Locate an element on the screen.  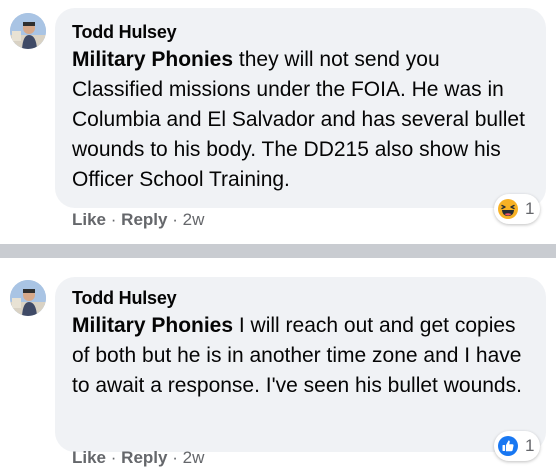
haha-icon is located at coordinates (508, 209).